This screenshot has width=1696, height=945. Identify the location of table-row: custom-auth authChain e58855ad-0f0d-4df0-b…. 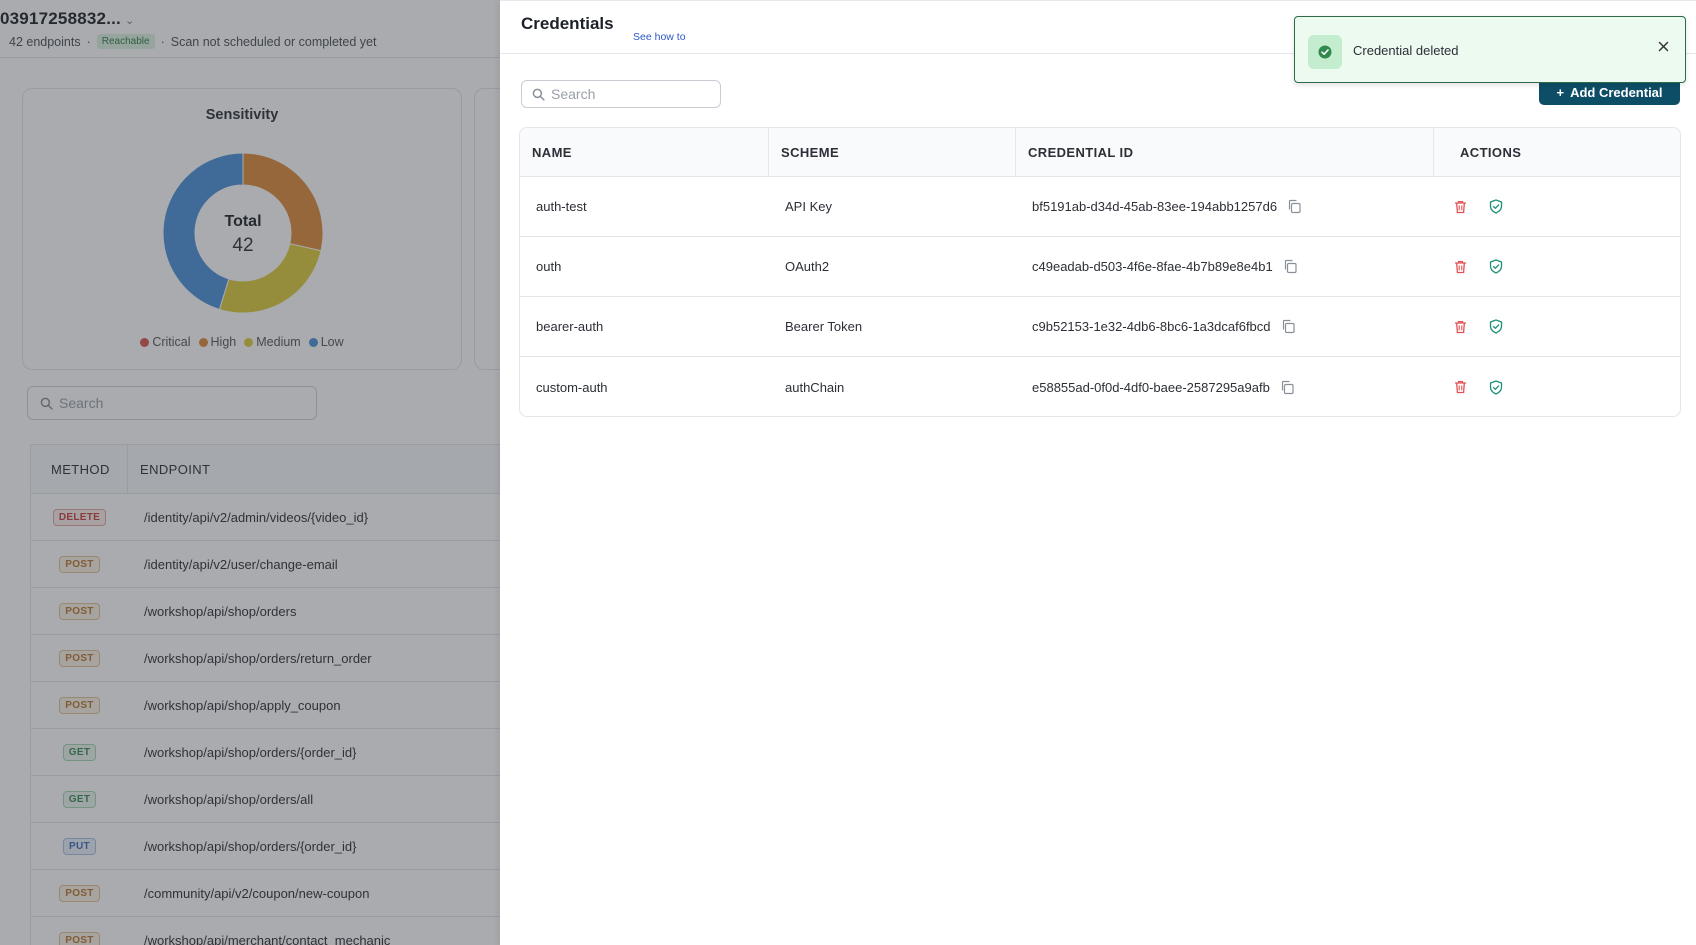
(1100, 386).